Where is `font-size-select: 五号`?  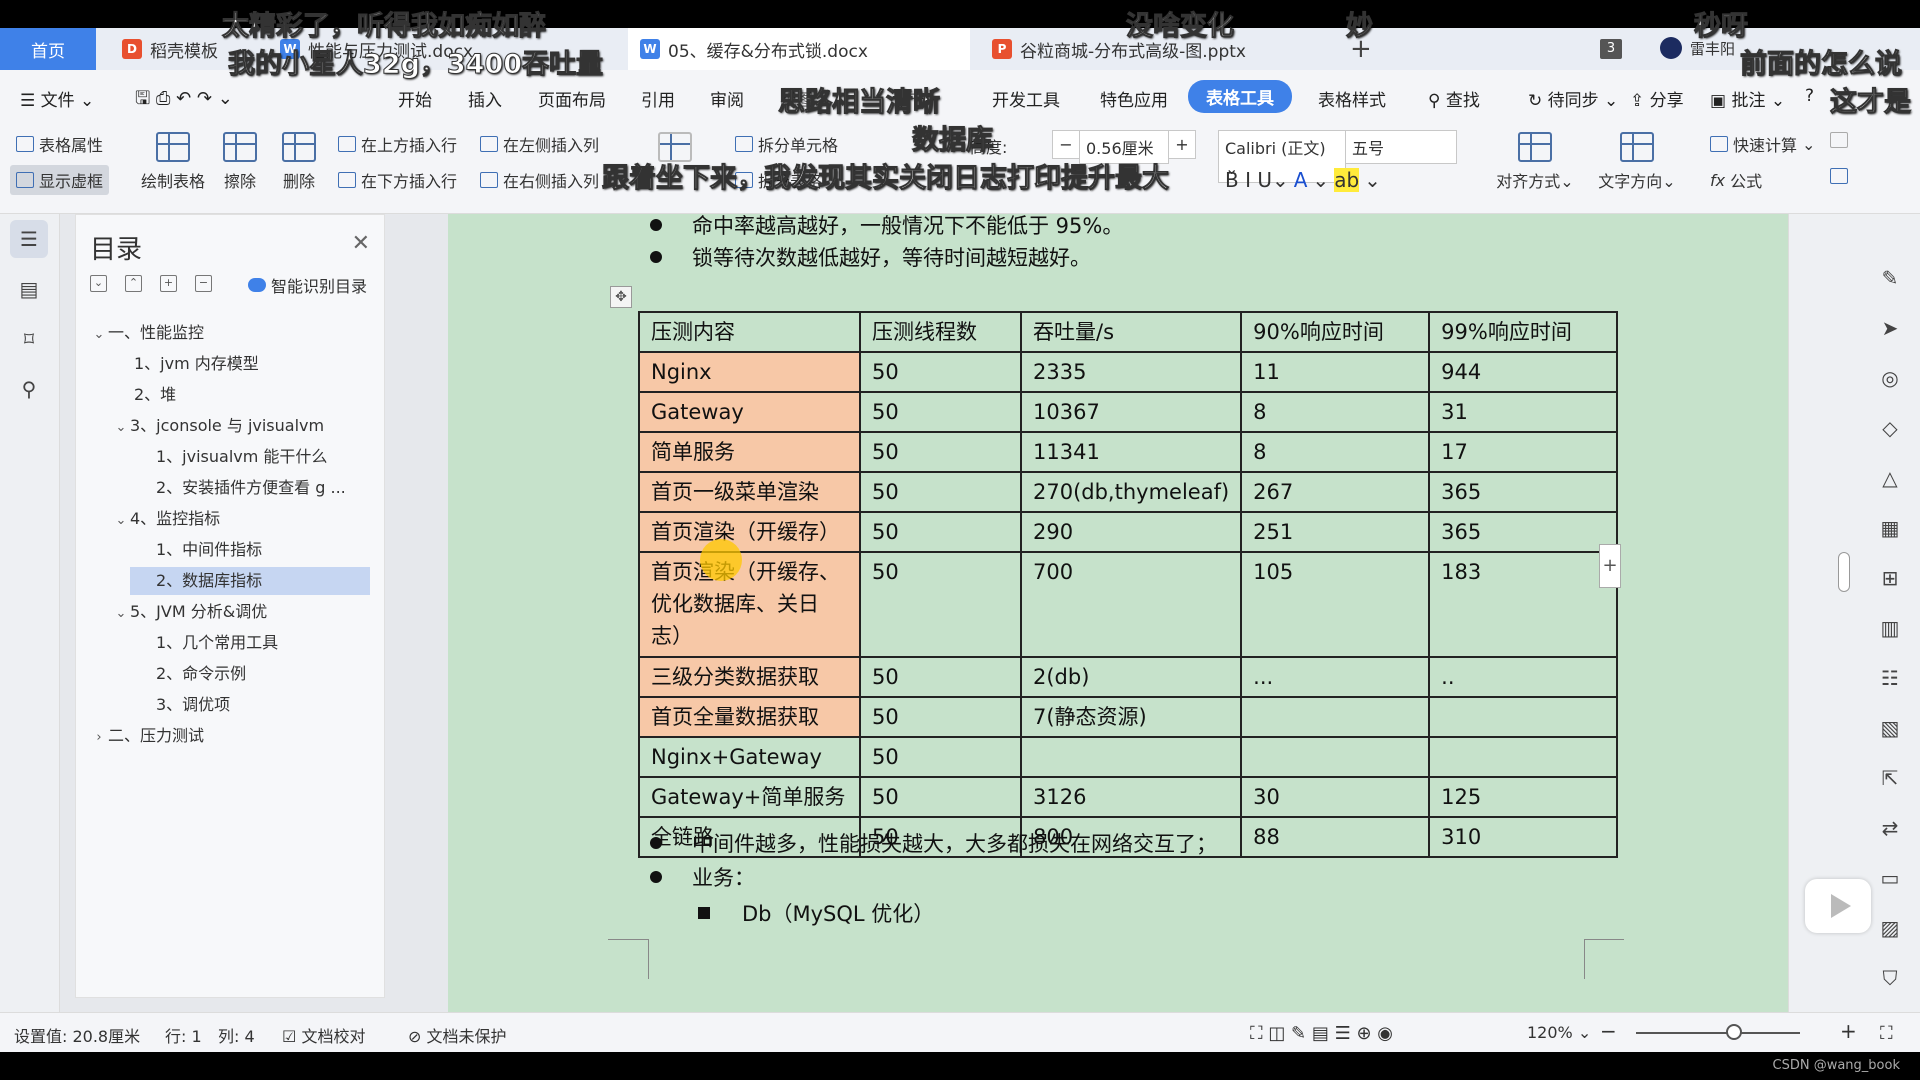 font-size-select: 五号 is located at coordinates (1401, 147).